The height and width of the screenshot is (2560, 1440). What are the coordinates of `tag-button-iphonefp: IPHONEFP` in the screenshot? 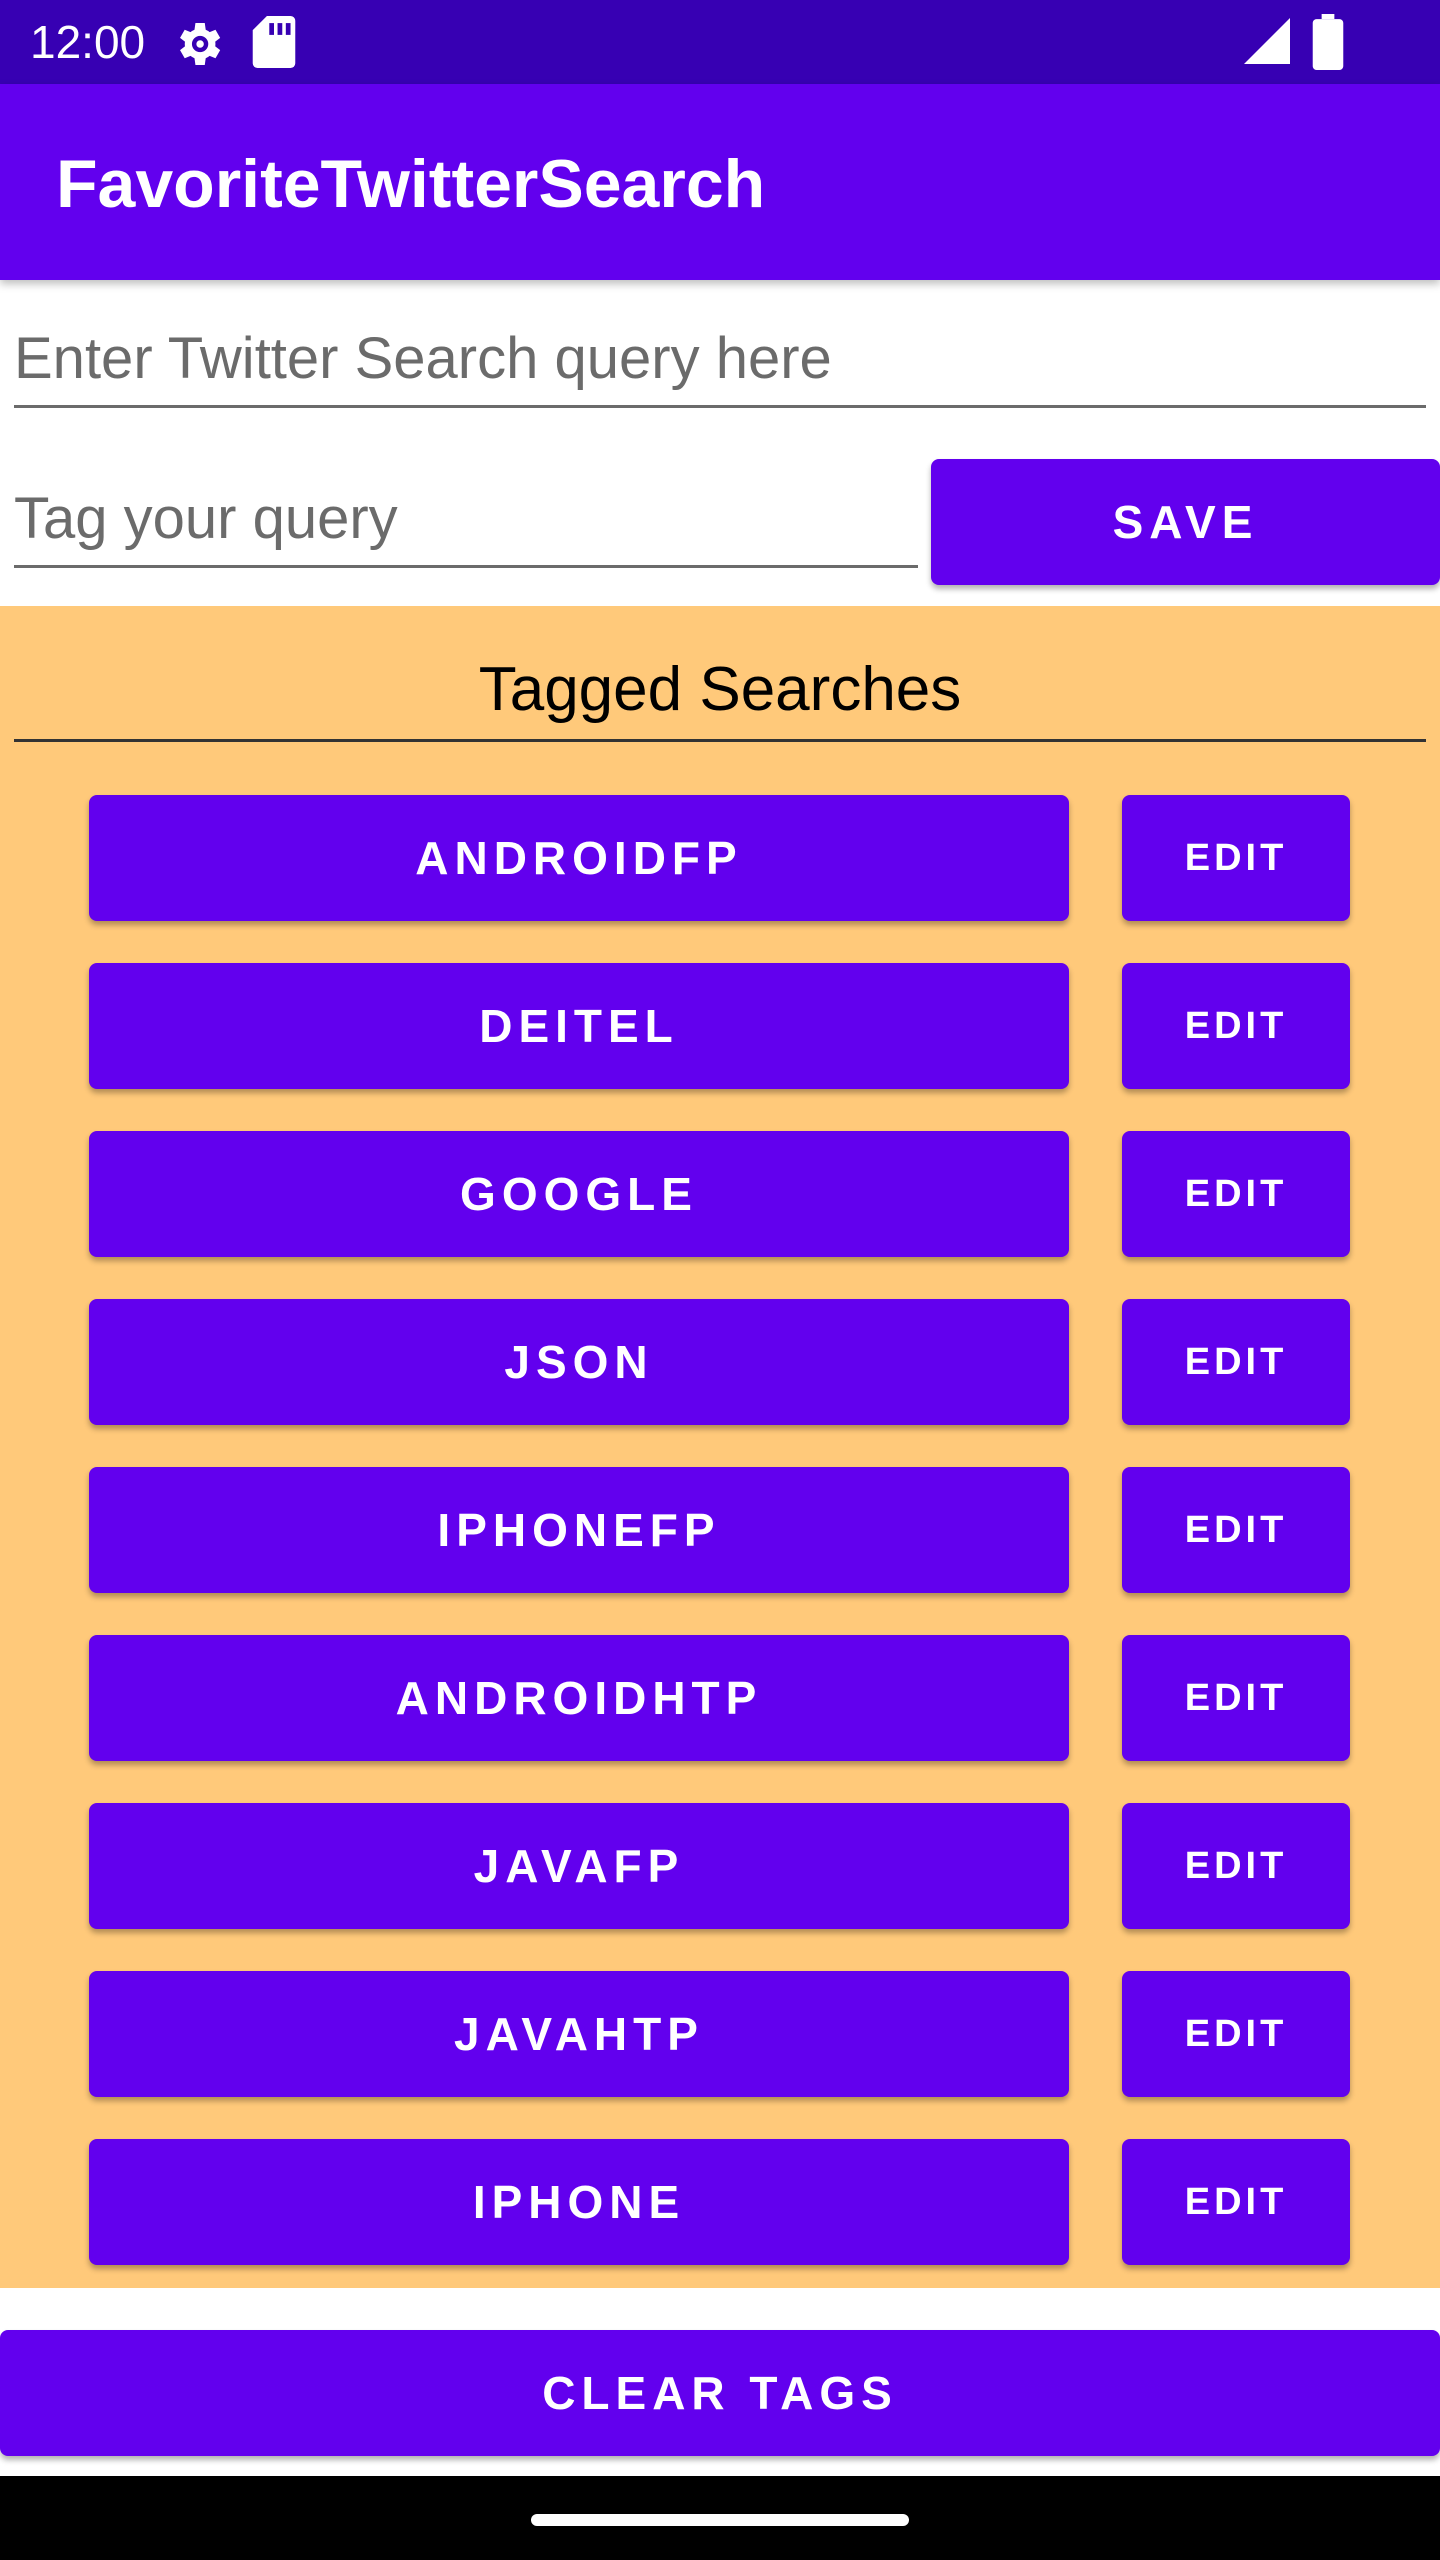 It's located at (579, 1530).